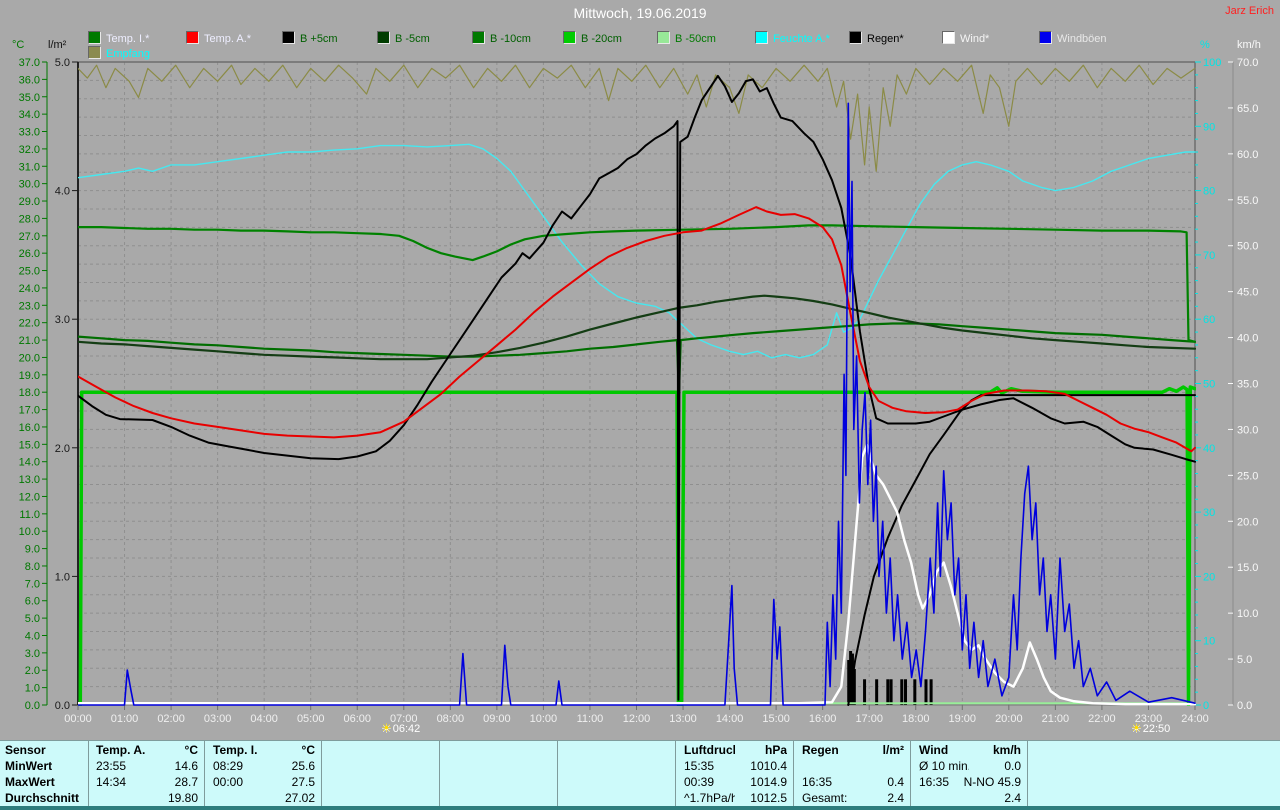 This screenshot has width=1280, height=810. Describe the element at coordinates (1209, 577) in the screenshot. I see `svg-text: 20` at that location.